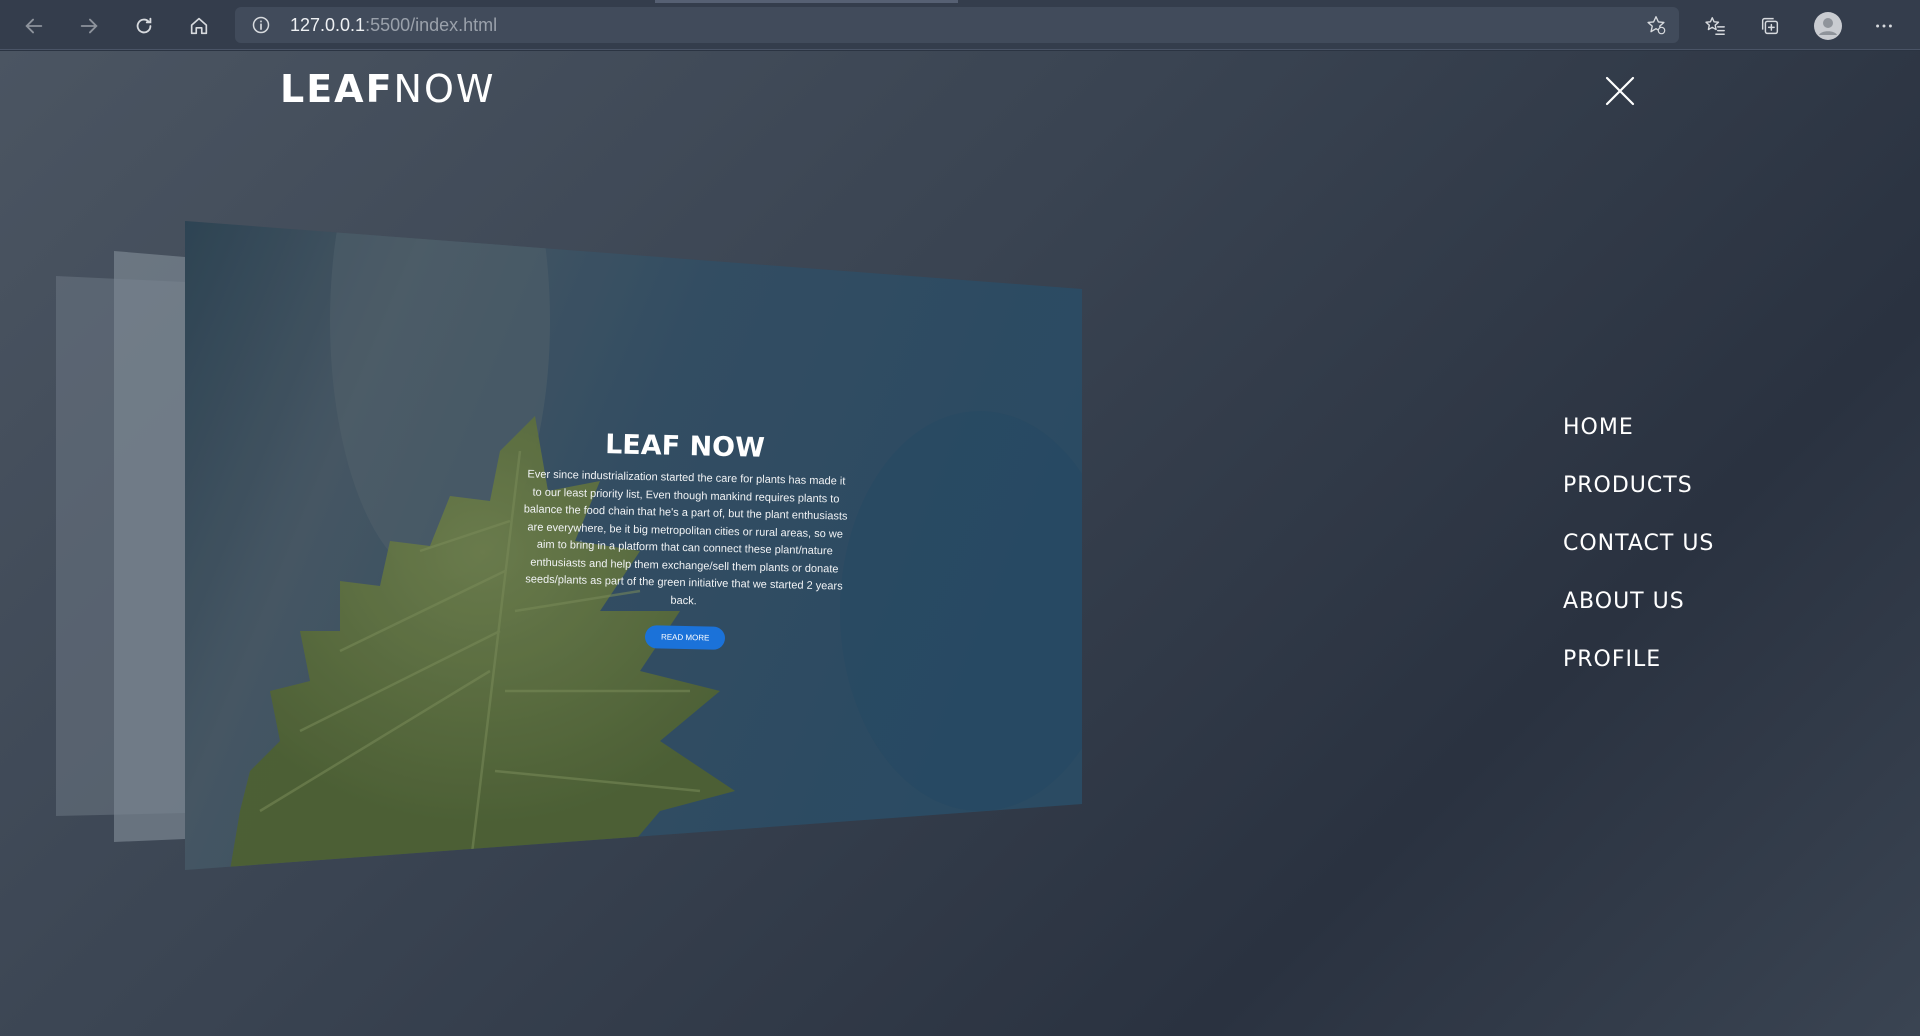 The height and width of the screenshot is (1036, 1920). I want to click on home-icon, so click(199, 26).